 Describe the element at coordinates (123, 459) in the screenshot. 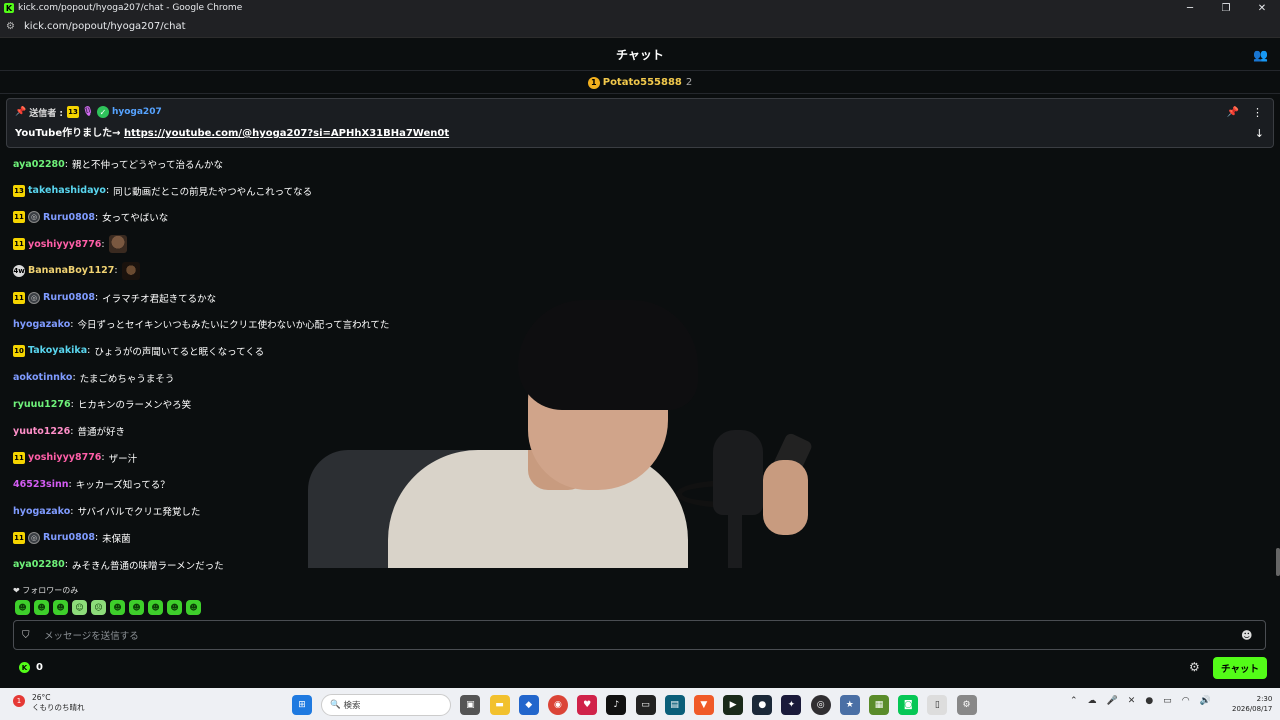

I see `chat-text: ザー汁` at that location.